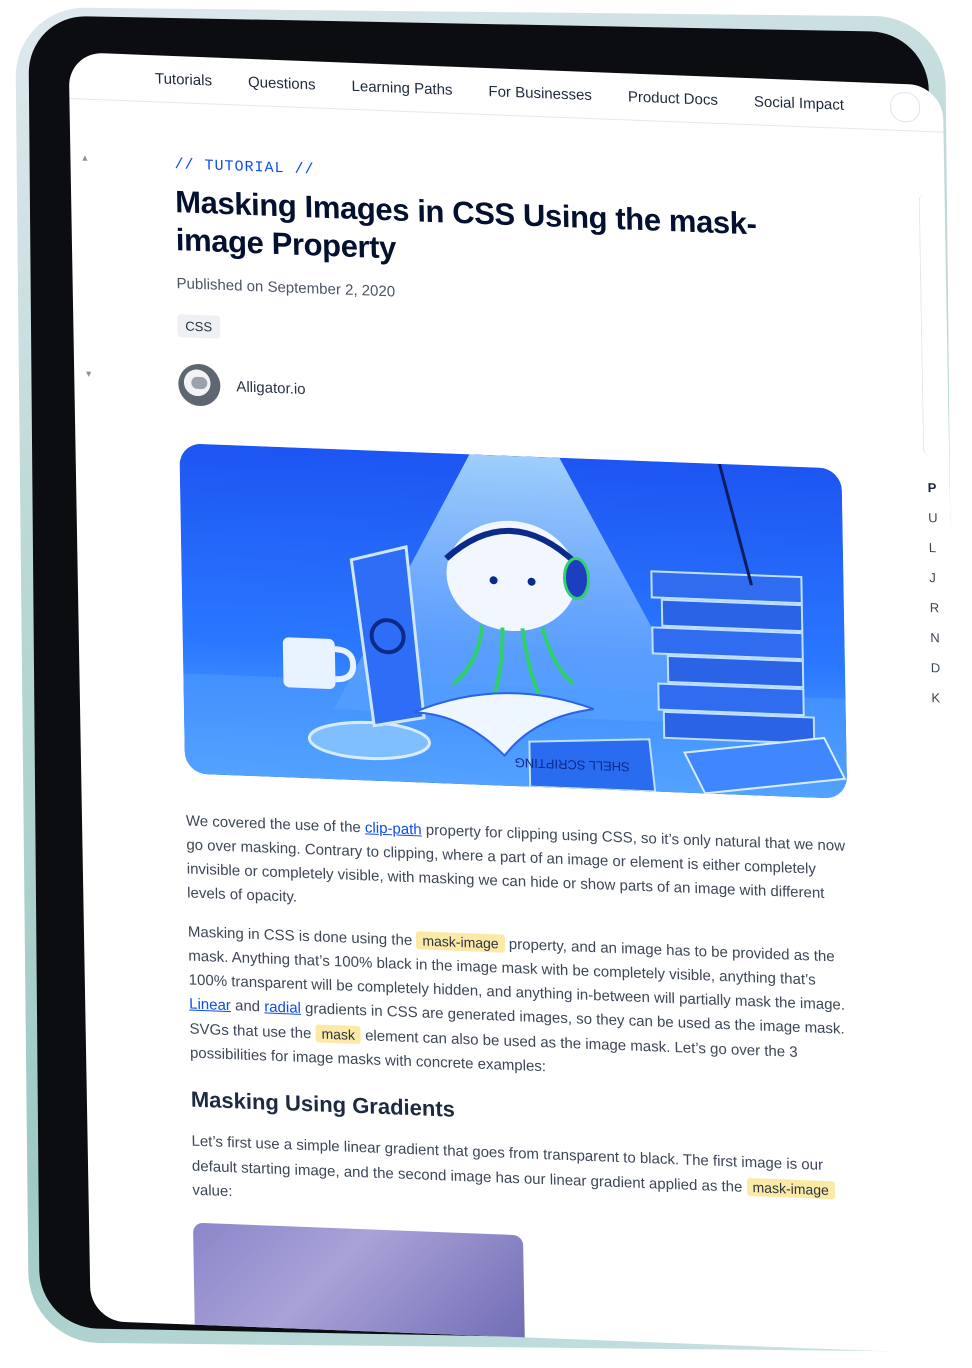 Image resolution: width=972 pixels, height=1368 pixels. I want to click on nav-product-docs: Product Docs, so click(673, 98).